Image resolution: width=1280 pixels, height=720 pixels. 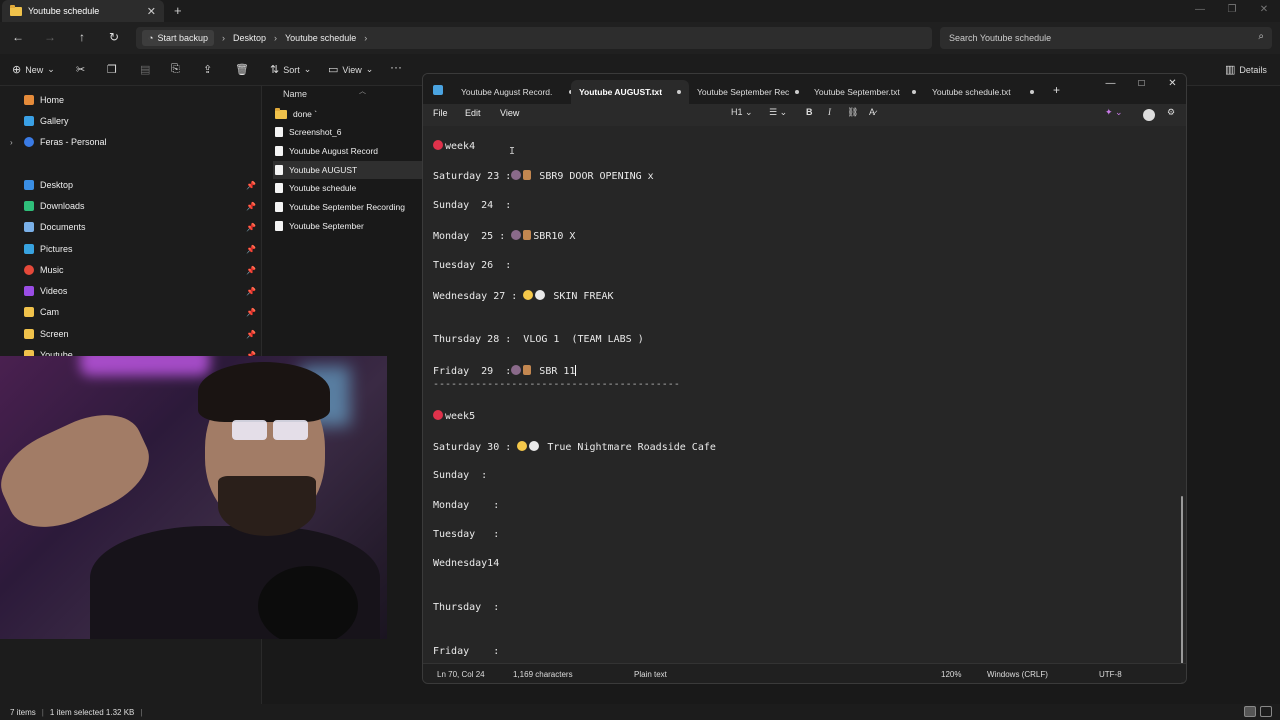 I want to click on column-header-name: Name, so click(x=295, y=94).